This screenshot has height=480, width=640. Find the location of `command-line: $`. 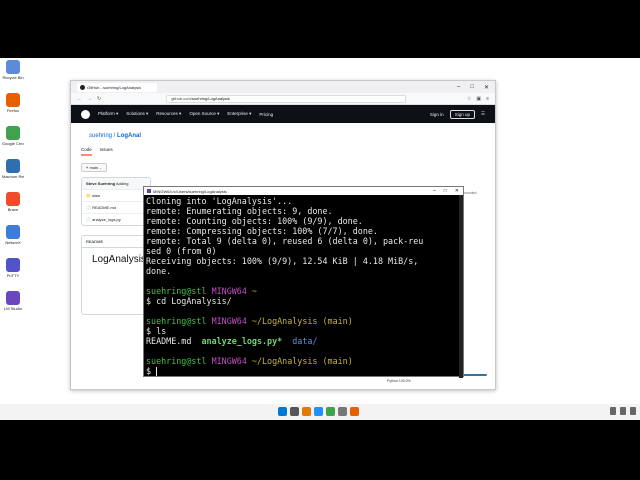

command-line: $ is located at coordinates (303, 371).